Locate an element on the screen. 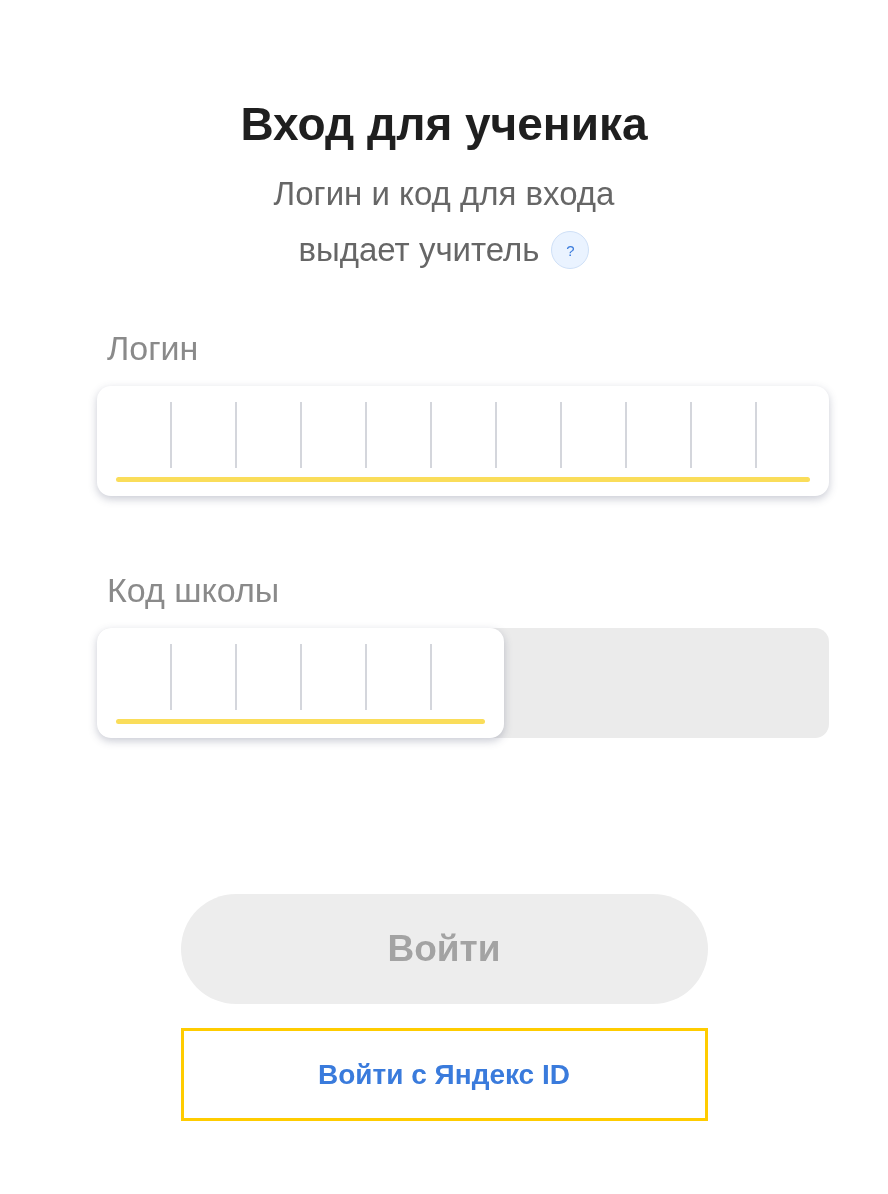  yandex-id-link: Войти с Яндекс ID is located at coordinates (444, 1074).